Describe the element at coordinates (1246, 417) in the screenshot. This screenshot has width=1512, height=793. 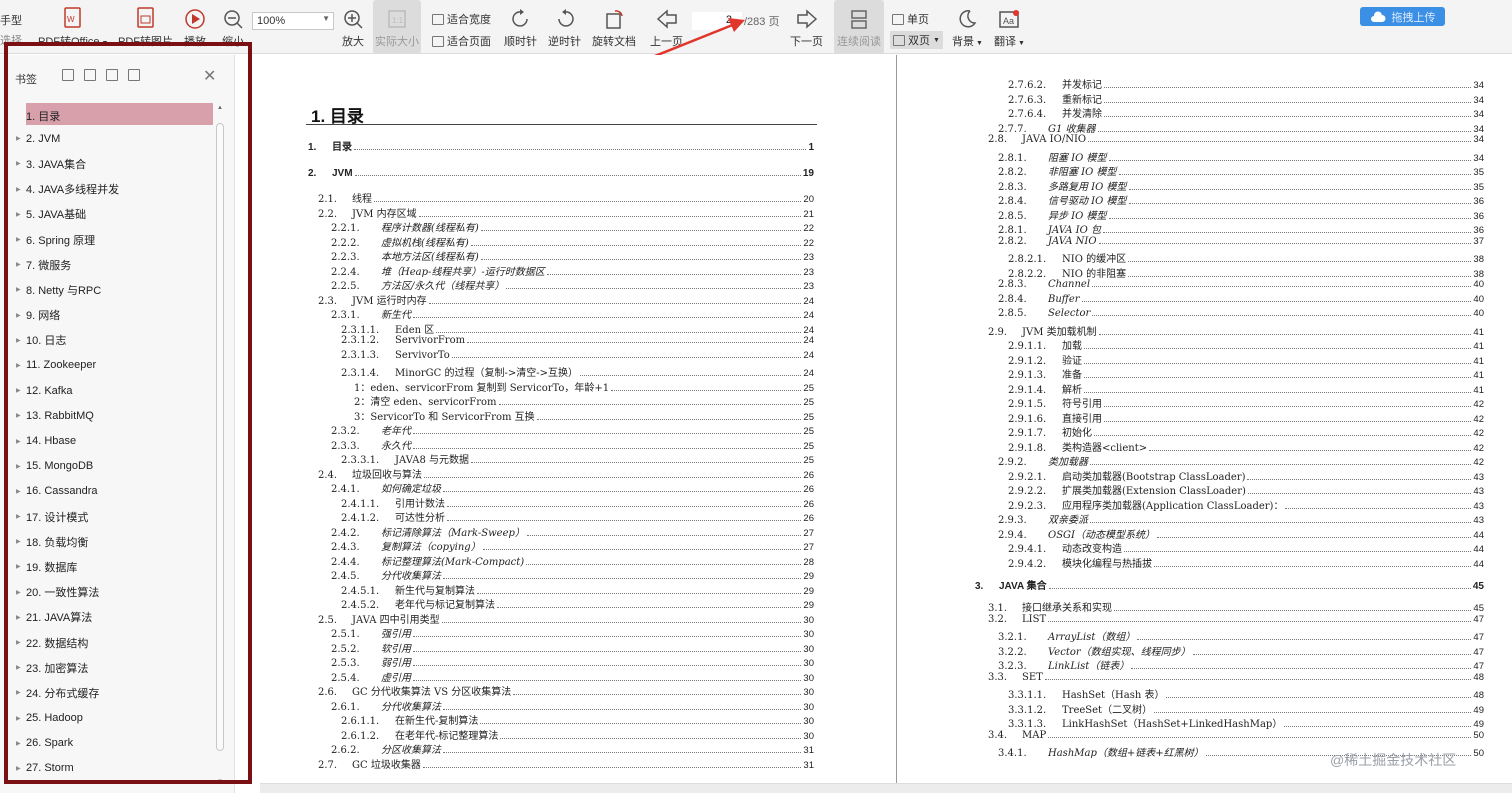
I see `toc-entry: 2.9.1.6. 直接引用 42` at that location.